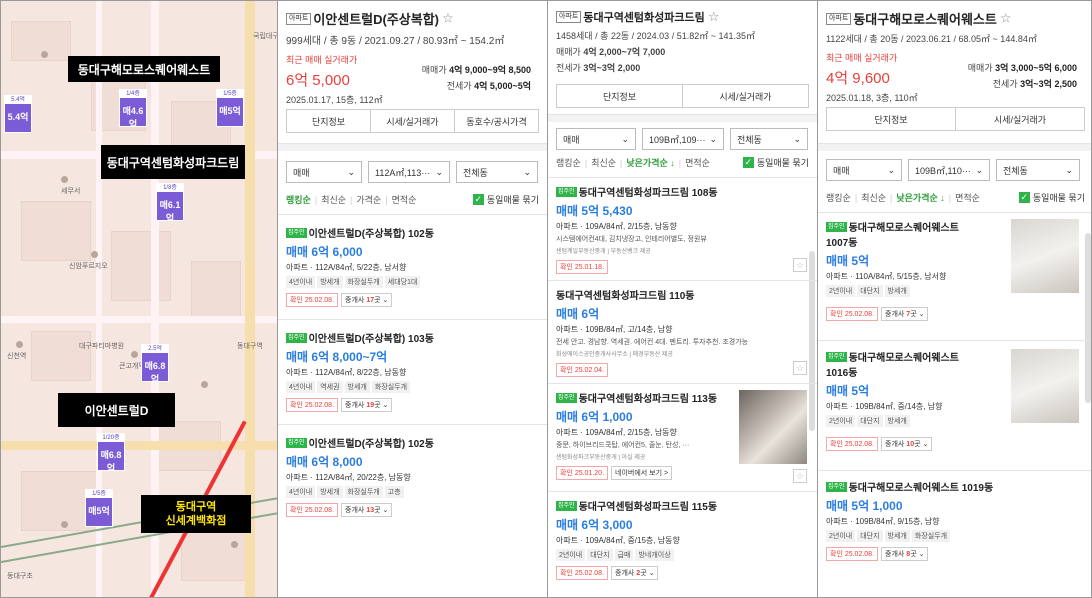 The image size is (1092, 598). Describe the element at coordinates (683, 139) in the screenshot. I see `area-select: 109B㎡,109··· ⌄` at that location.